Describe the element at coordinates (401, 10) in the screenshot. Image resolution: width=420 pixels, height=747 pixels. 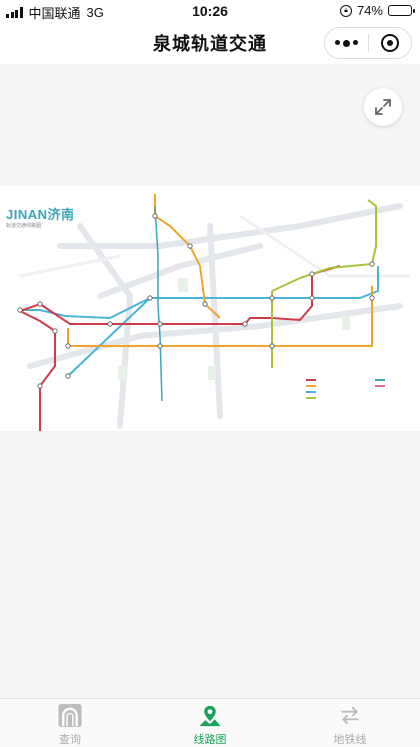
I see `battery-icon` at that location.